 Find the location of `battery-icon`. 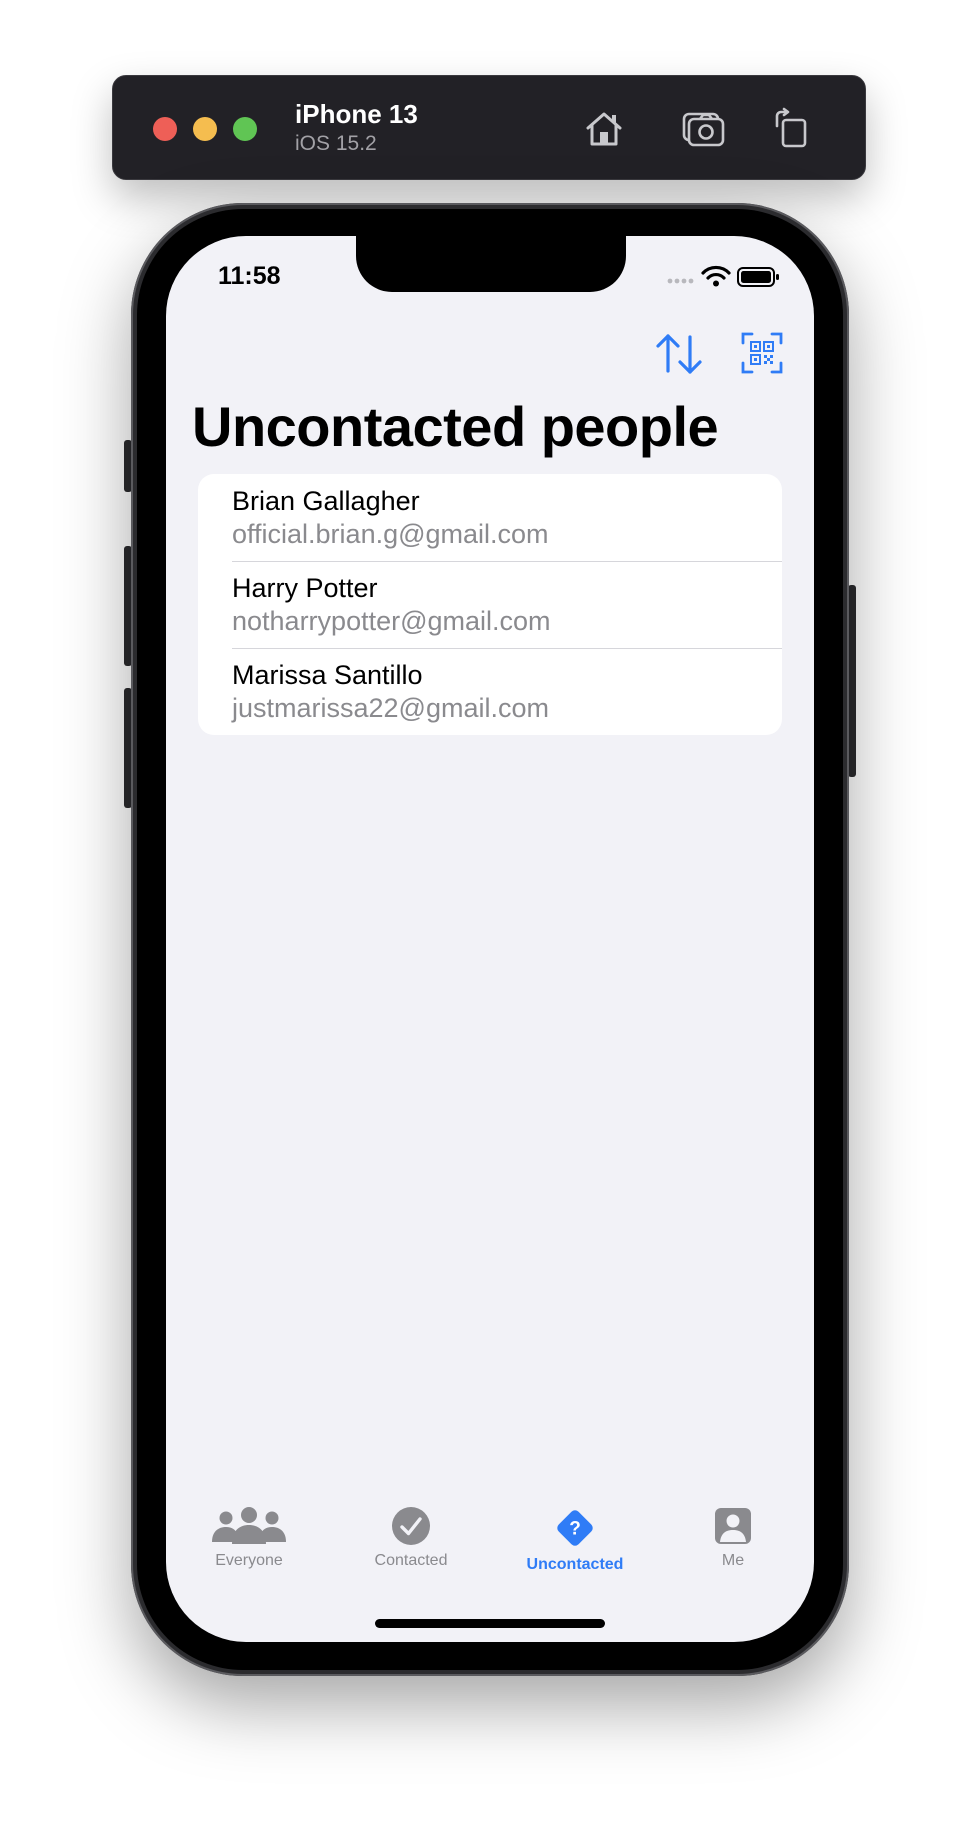

battery-icon is located at coordinates (758, 277).